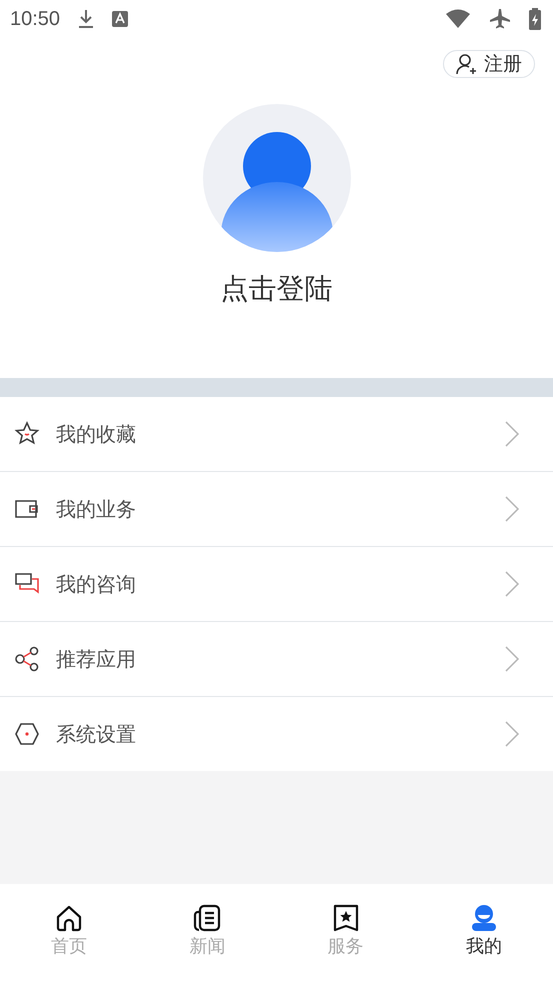 The width and height of the screenshot is (553, 984). I want to click on avatar-icon, so click(276, 178).